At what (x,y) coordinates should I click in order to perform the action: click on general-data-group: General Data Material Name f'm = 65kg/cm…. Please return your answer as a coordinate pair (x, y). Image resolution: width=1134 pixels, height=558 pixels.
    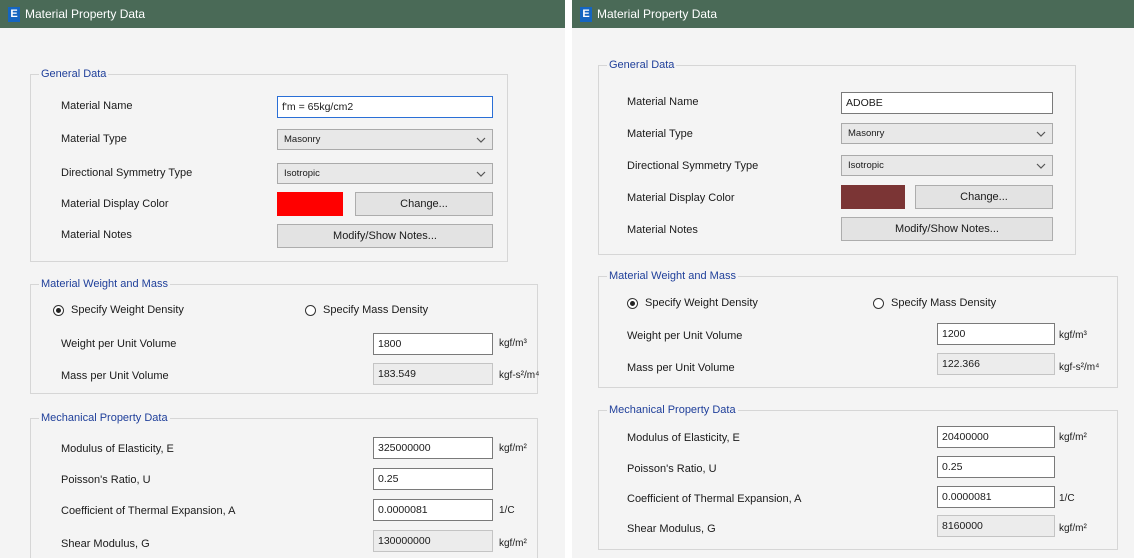
    Looking at the image, I should click on (269, 164).